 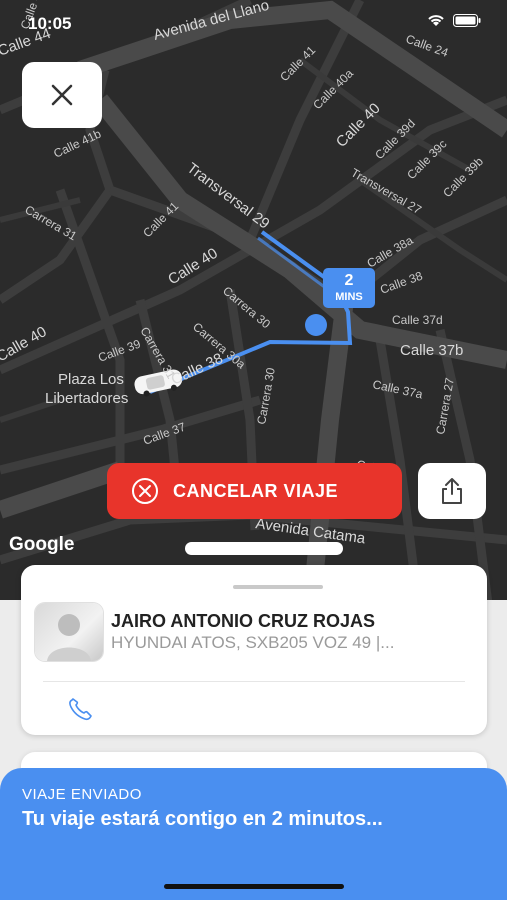 What do you see at coordinates (197, 369) in the screenshot?
I see `street-label: Calle 38` at bounding box center [197, 369].